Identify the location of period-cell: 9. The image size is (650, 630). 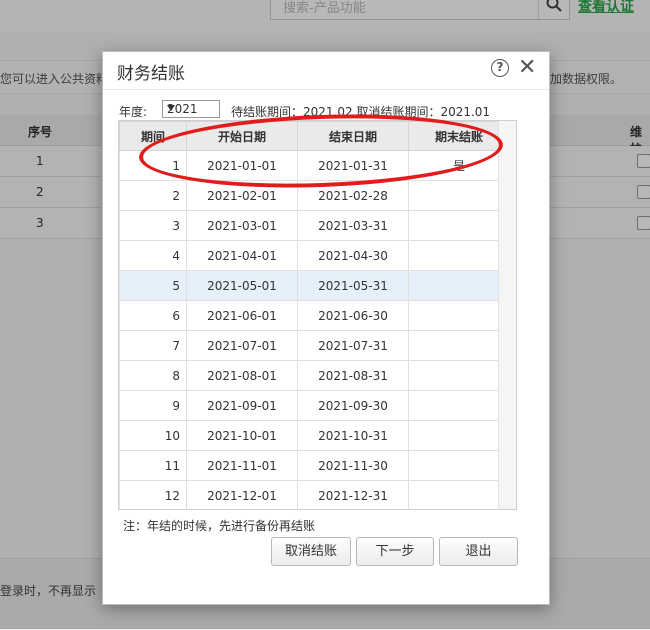
(153, 405).